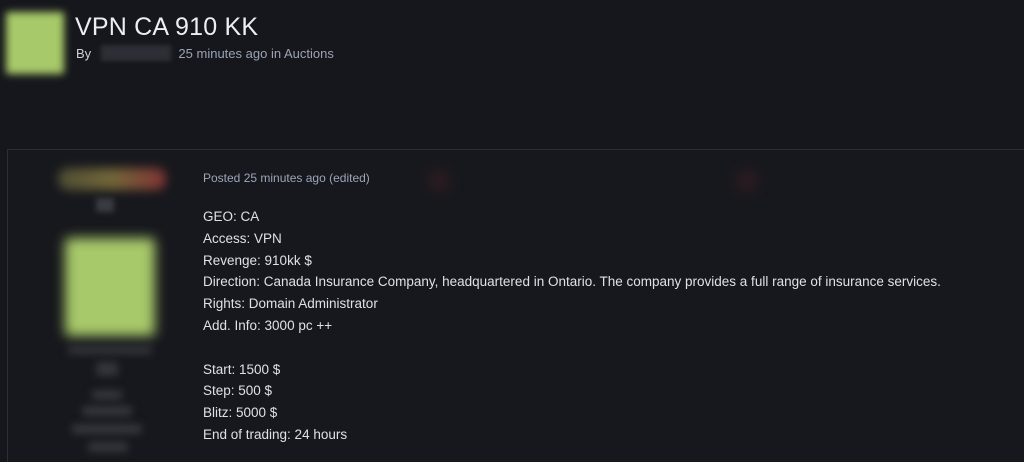 This screenshot has height=462, width=1024. I want to click on post-line-rights: Rights: Domain Administrator, so click(290, 304).